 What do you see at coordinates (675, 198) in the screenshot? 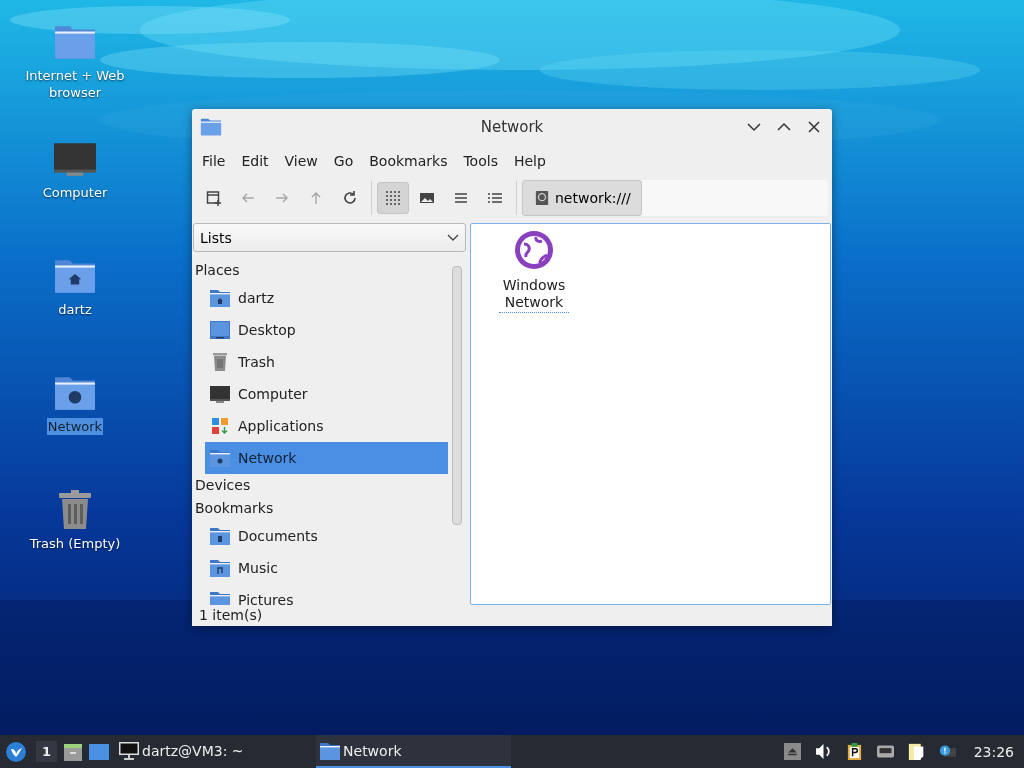
I see `location-bar: network:///` at bounding box center [675, 198].